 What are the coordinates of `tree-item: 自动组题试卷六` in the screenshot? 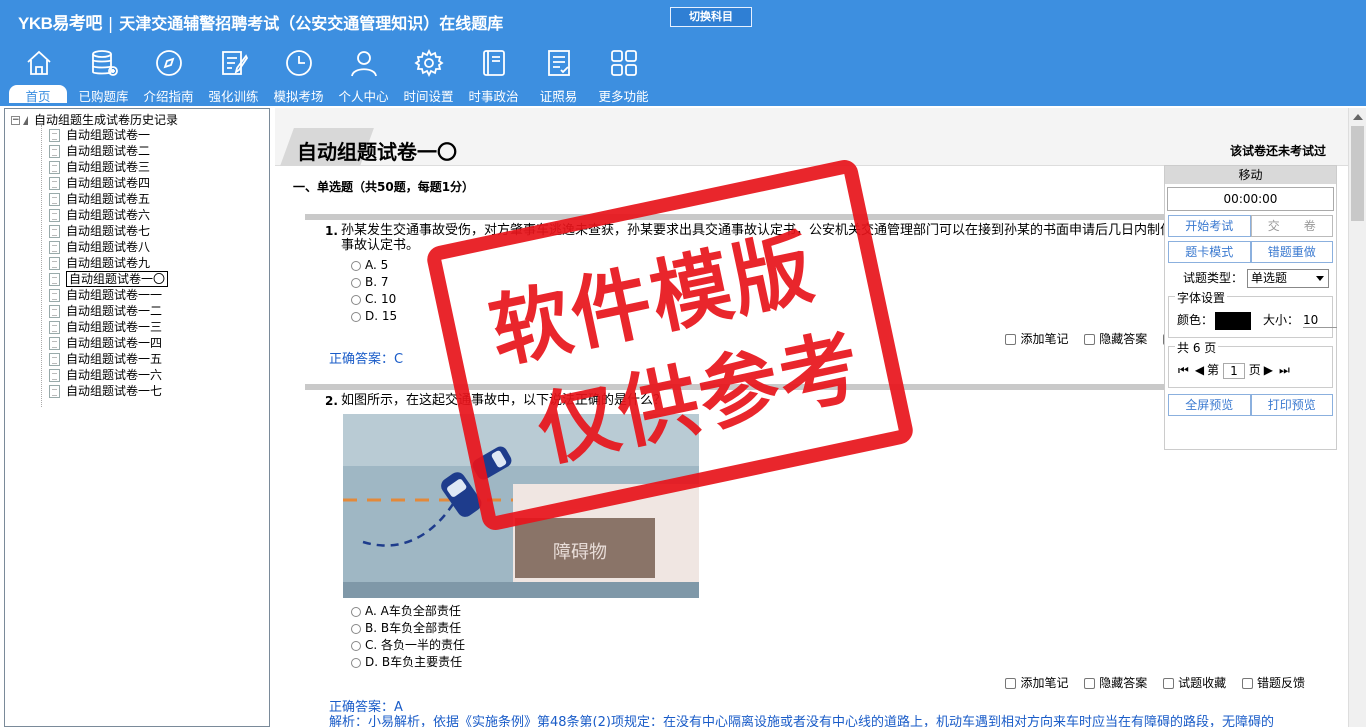 It's located at (108, 215).